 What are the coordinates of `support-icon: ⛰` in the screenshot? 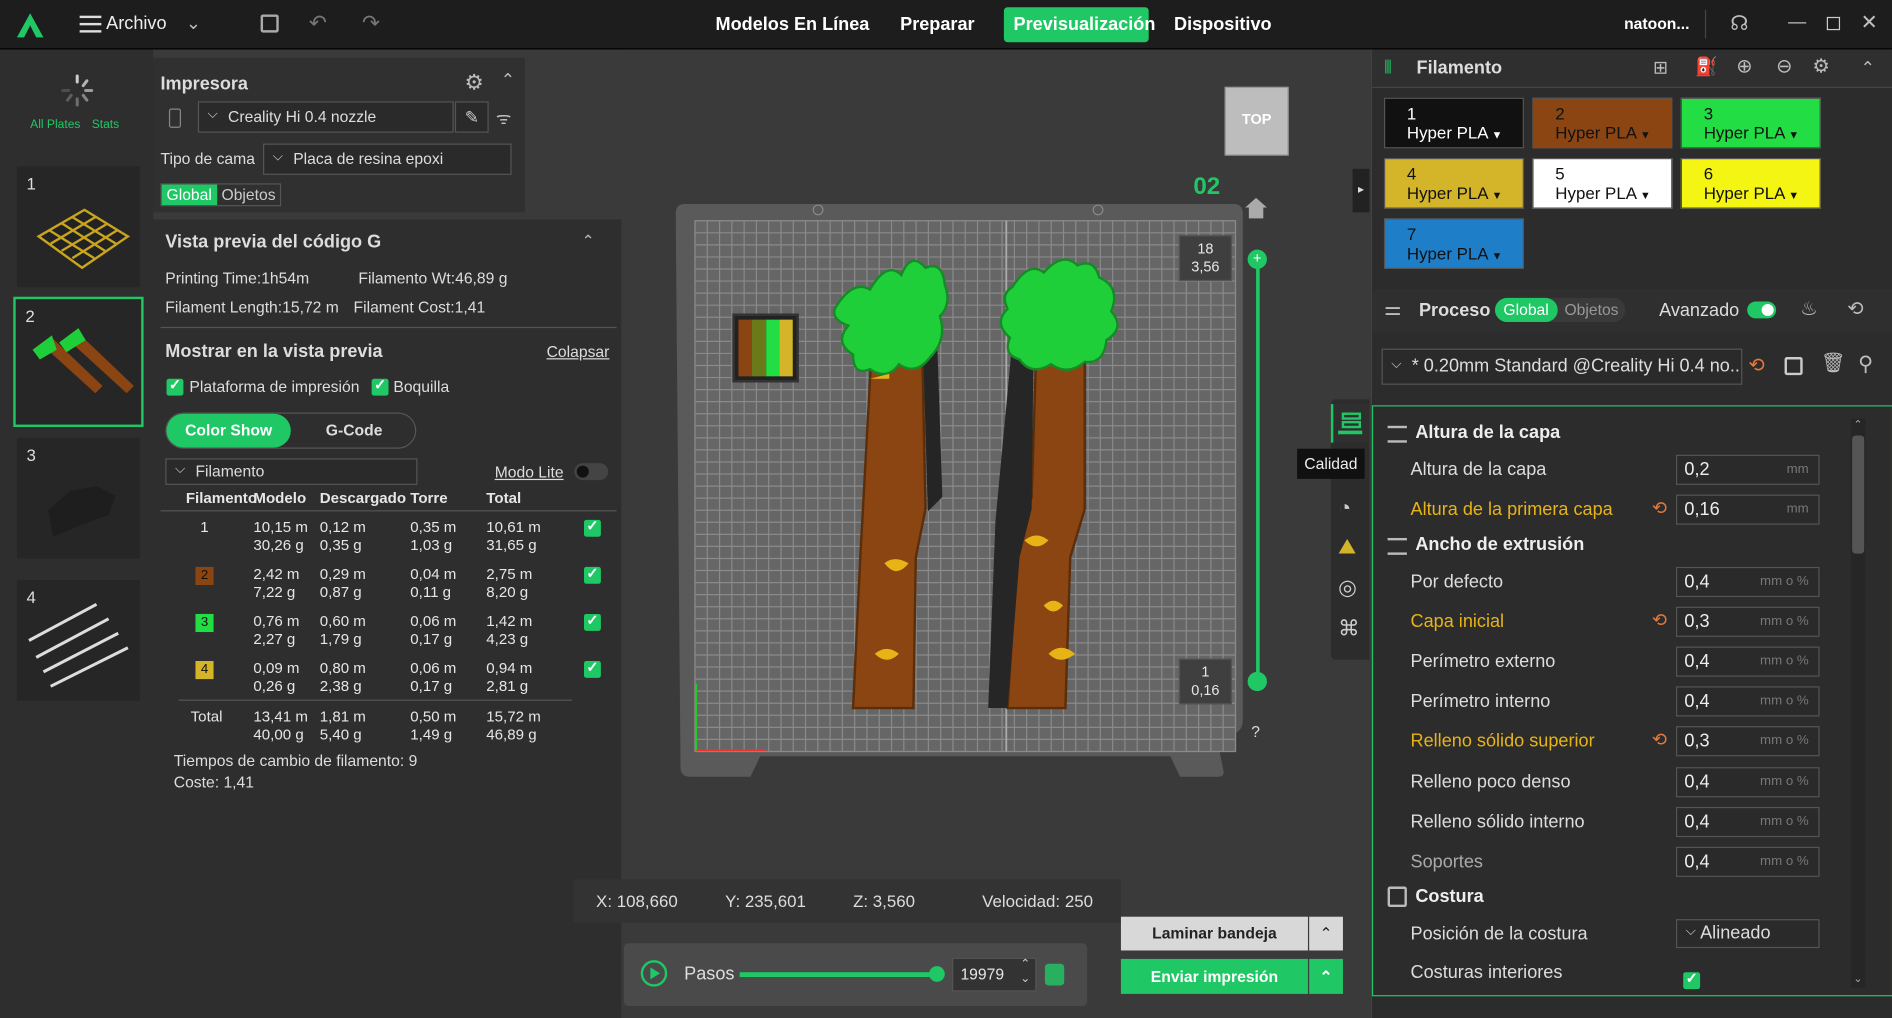 It's located at (1347, 546).